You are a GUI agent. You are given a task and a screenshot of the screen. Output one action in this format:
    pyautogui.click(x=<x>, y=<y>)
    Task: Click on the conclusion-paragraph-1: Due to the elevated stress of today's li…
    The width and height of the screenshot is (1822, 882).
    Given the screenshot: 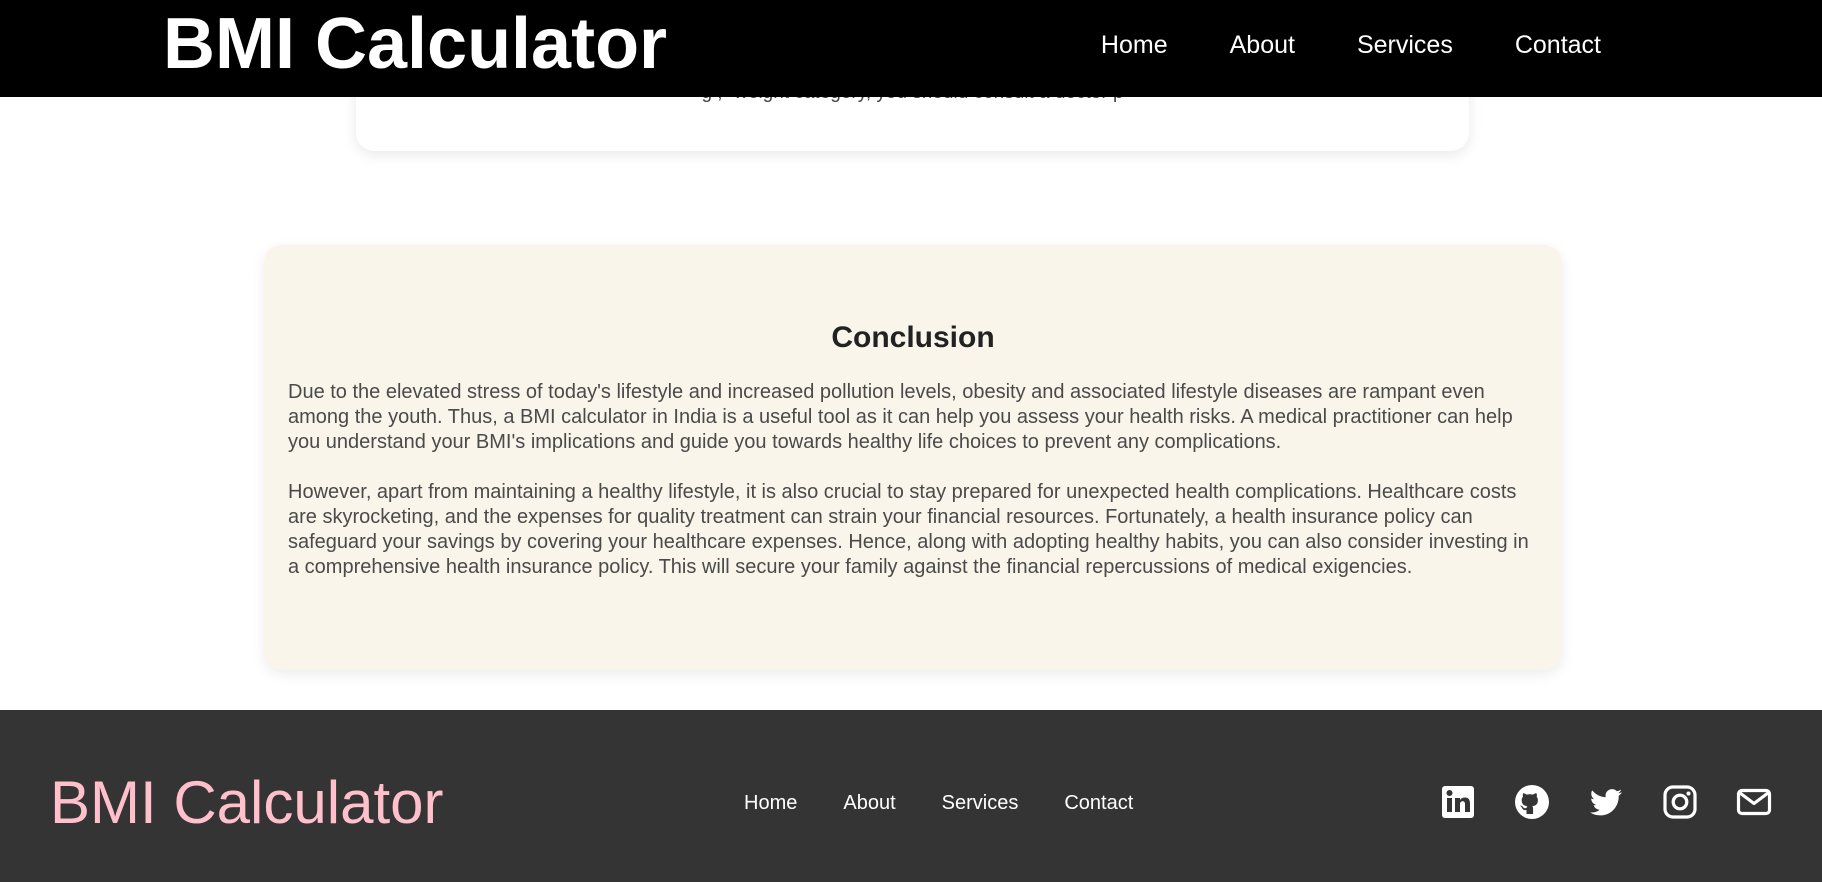 What is the action you would take?
    pyautogui.click(x=900, y=417)
    